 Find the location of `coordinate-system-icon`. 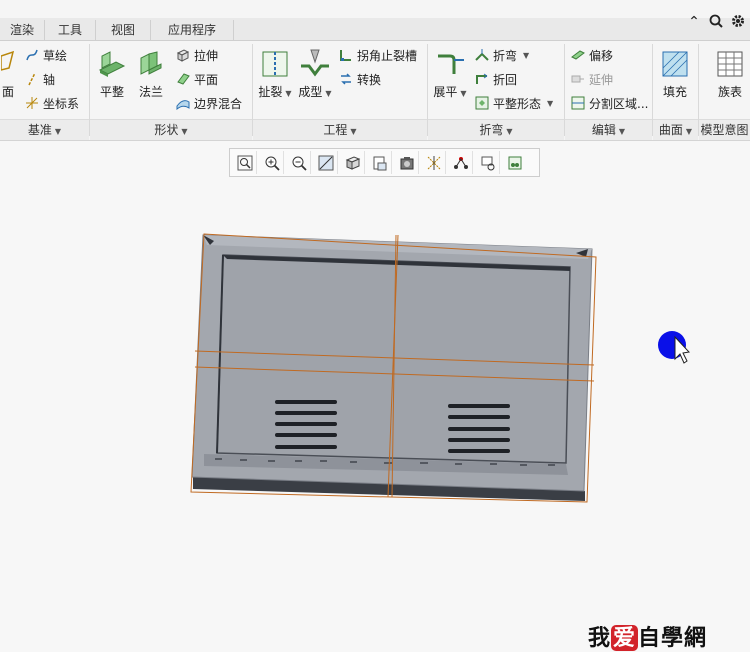

coordinate-system-icon is located at coordinates (32, 104).